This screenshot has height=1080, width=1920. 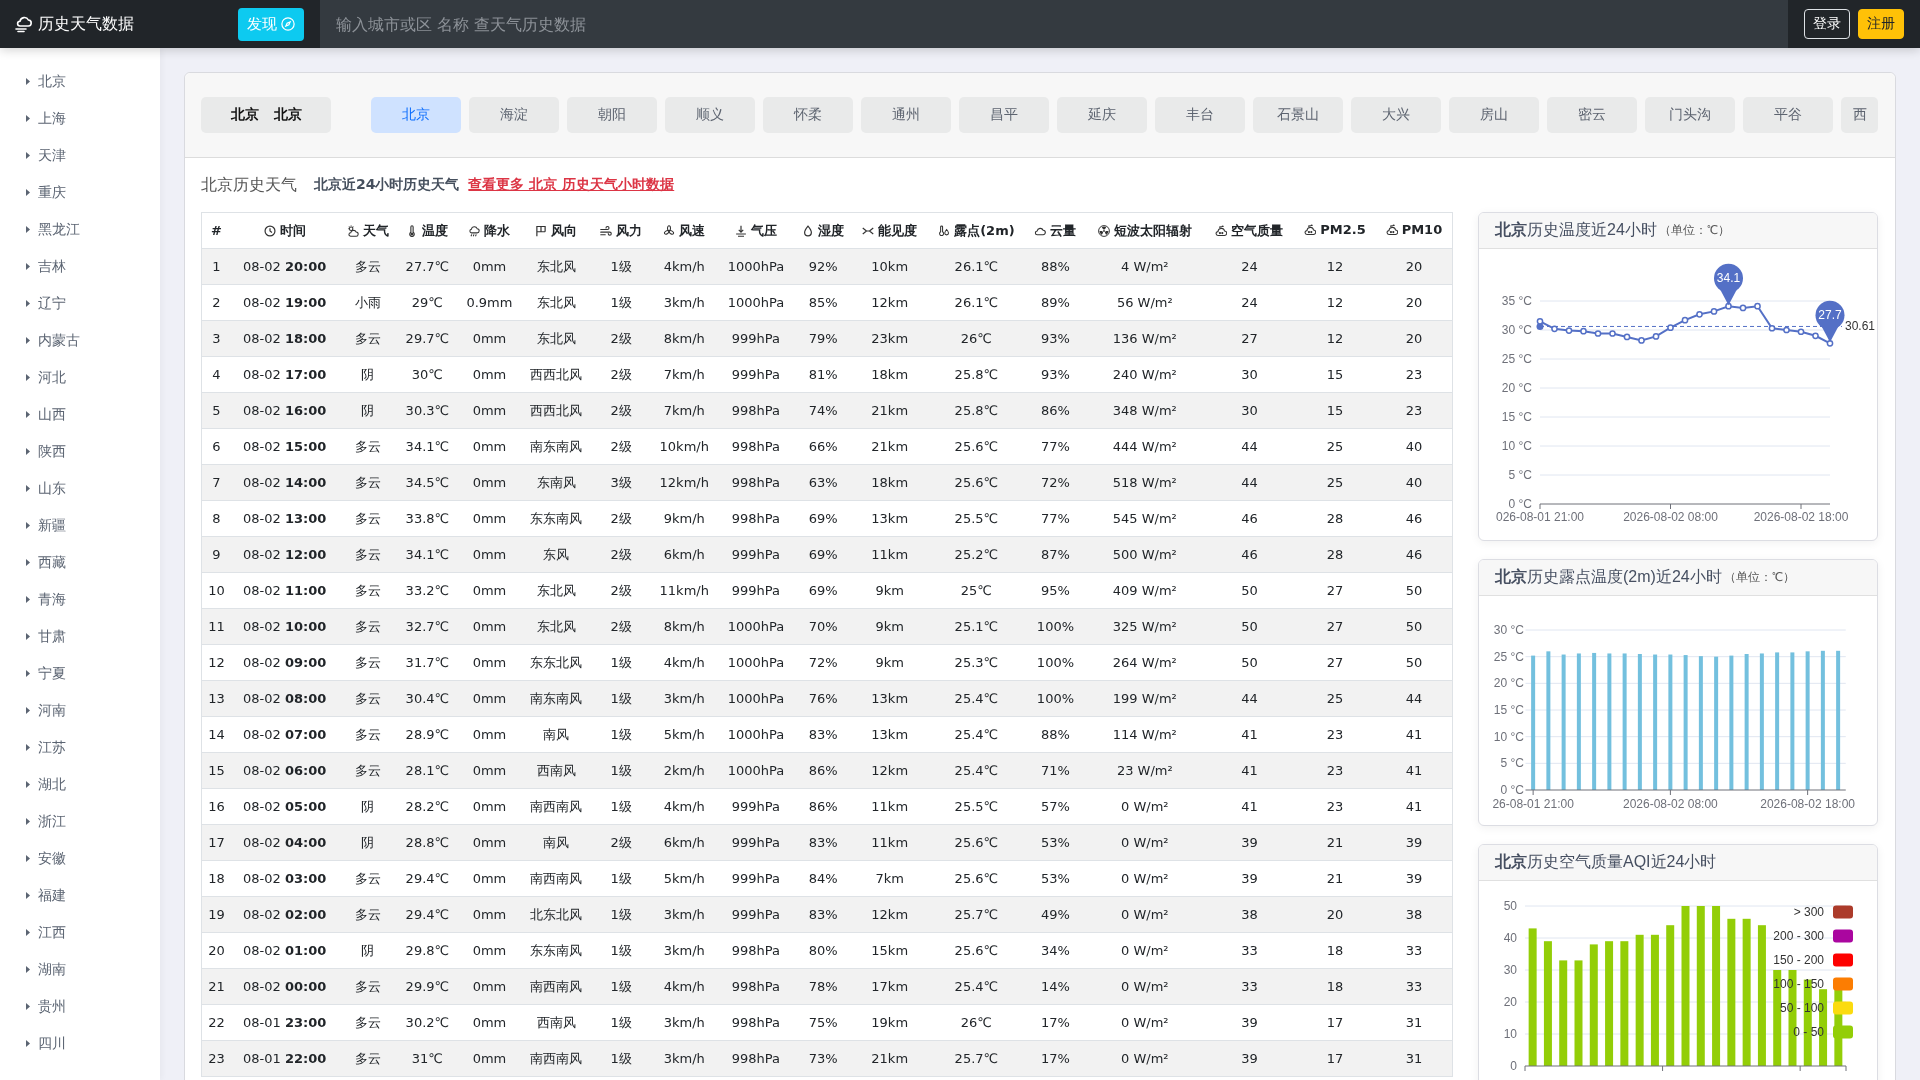 I want to click on legend-label: 200 - 300, so click(x=1798, y=936).